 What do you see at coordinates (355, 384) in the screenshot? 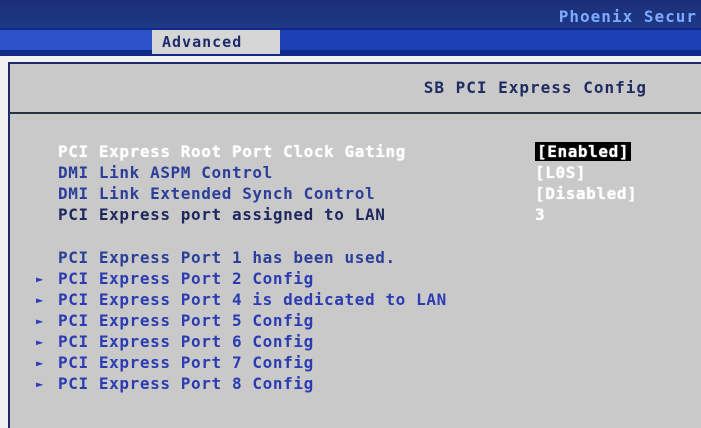
I see `submenu-port-8-config: ► PCI Express Port 8 Config` at bounding box center [355, 384].